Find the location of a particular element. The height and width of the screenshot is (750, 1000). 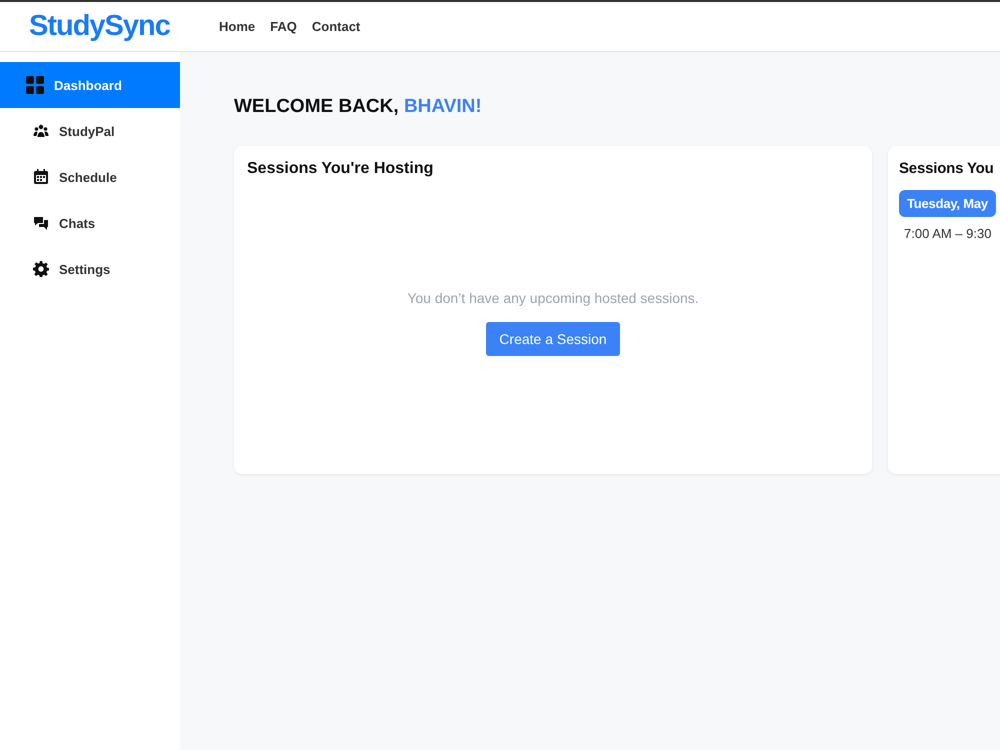

nav-link: FAQ is located at coordinates (283, 26).